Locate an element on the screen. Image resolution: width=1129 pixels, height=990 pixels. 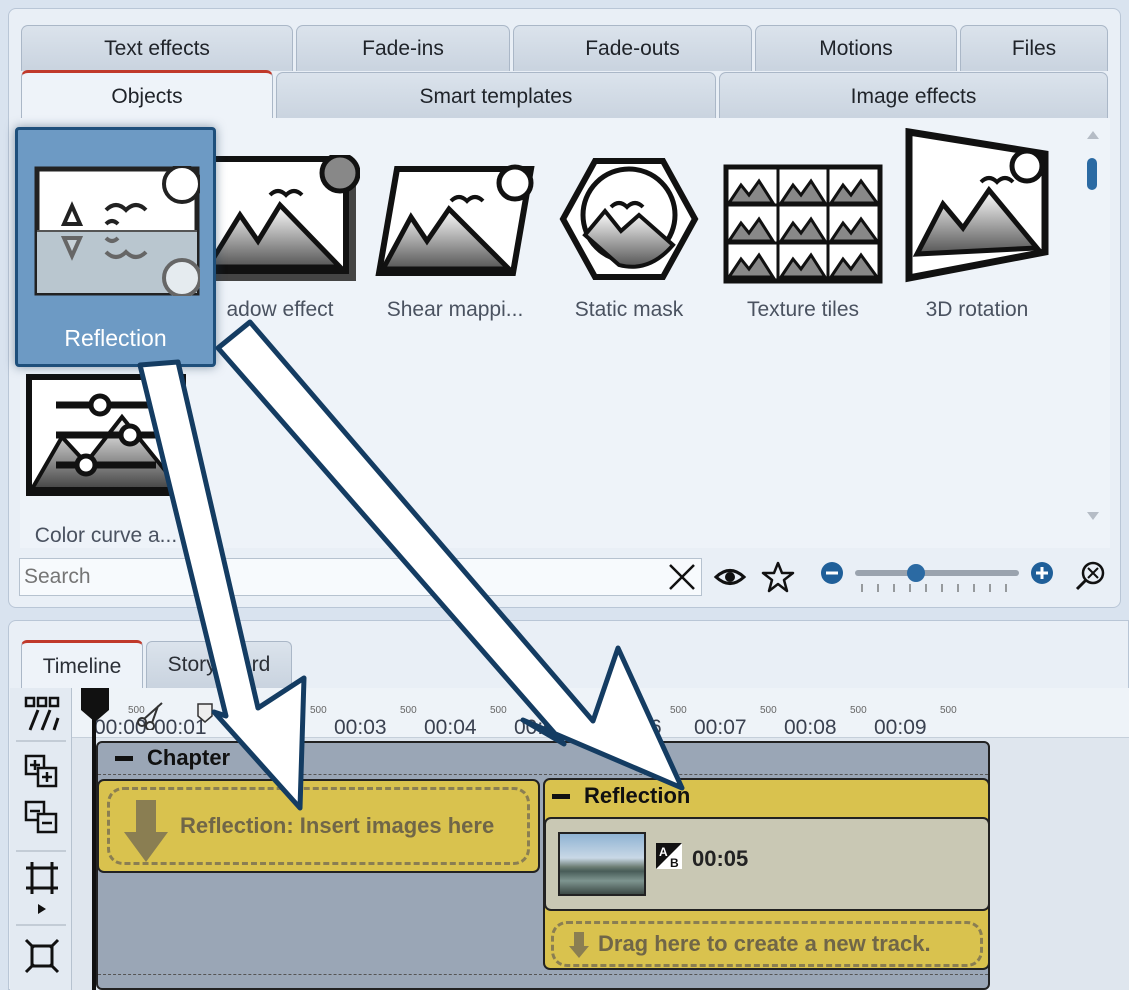
dropzone-inner: Reflection: Insert images here is located at coordinates (318, 826).